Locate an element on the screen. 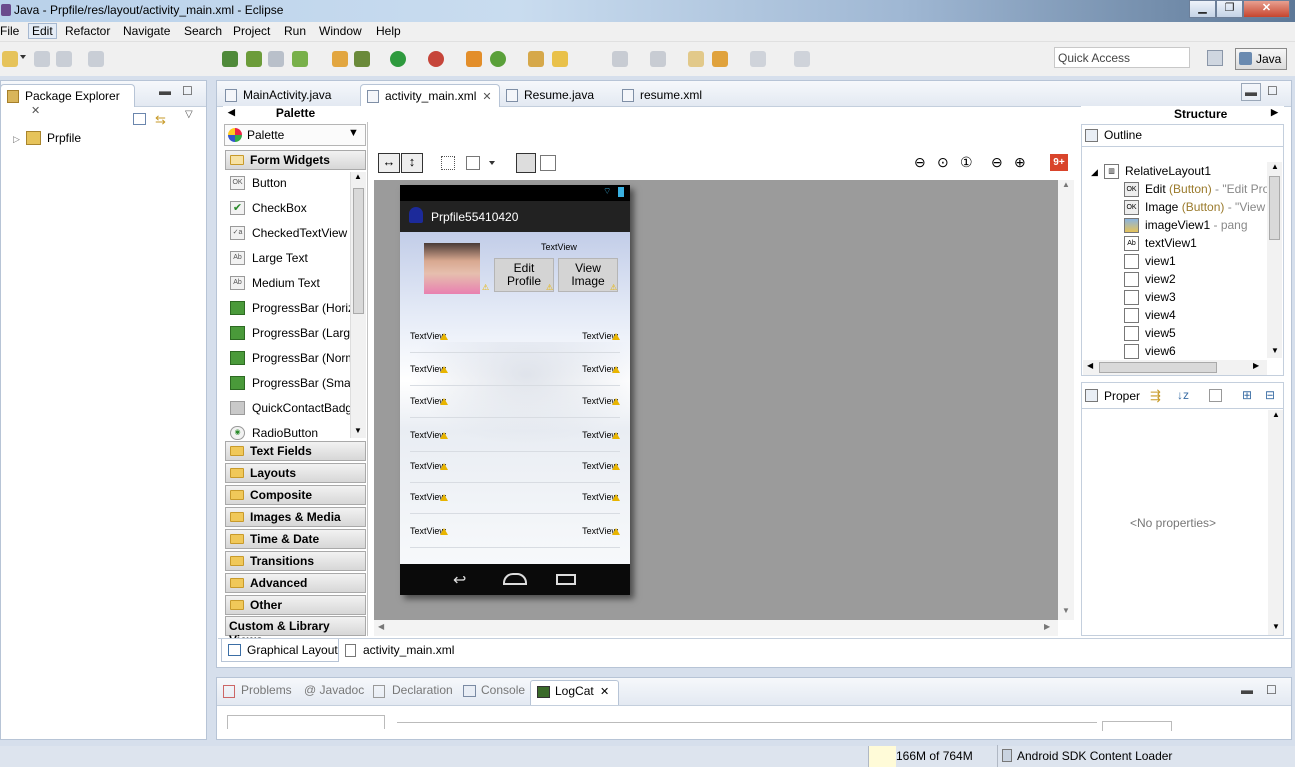 The height and width of the screenshot is (767, 1295). expand-arrow-icon: ▷ is located at coordinates (16, 139).